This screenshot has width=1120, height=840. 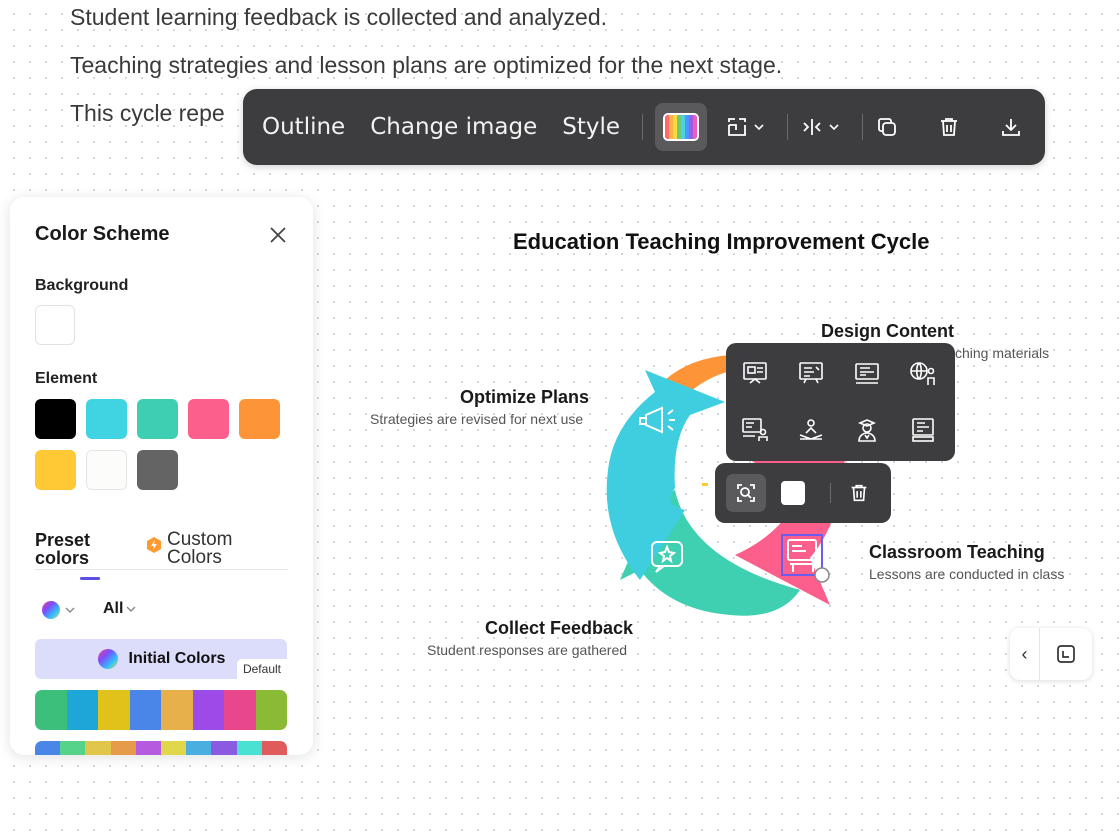 I want to click on default-badge: Default, so click(x=261, y=669).